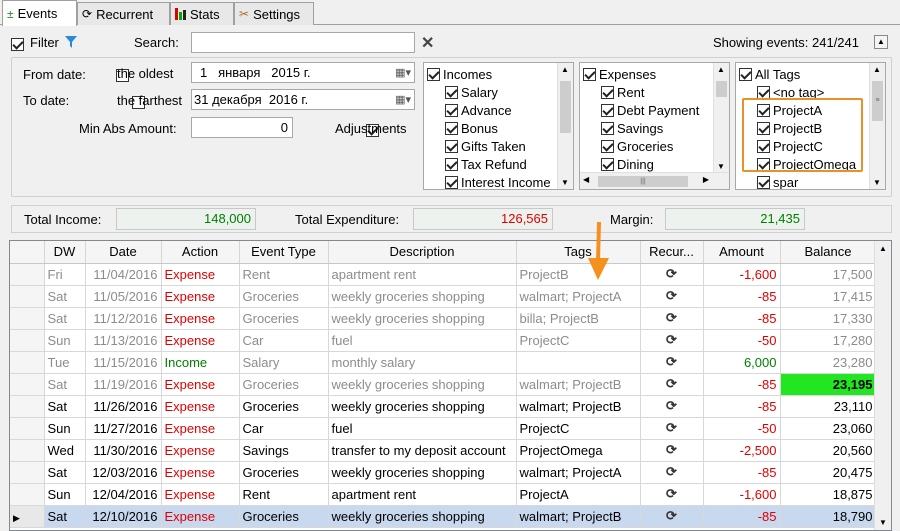 This screenshot has height=531, width=900. I want to click on cell-tags: ProjectB, so click(578, 274).